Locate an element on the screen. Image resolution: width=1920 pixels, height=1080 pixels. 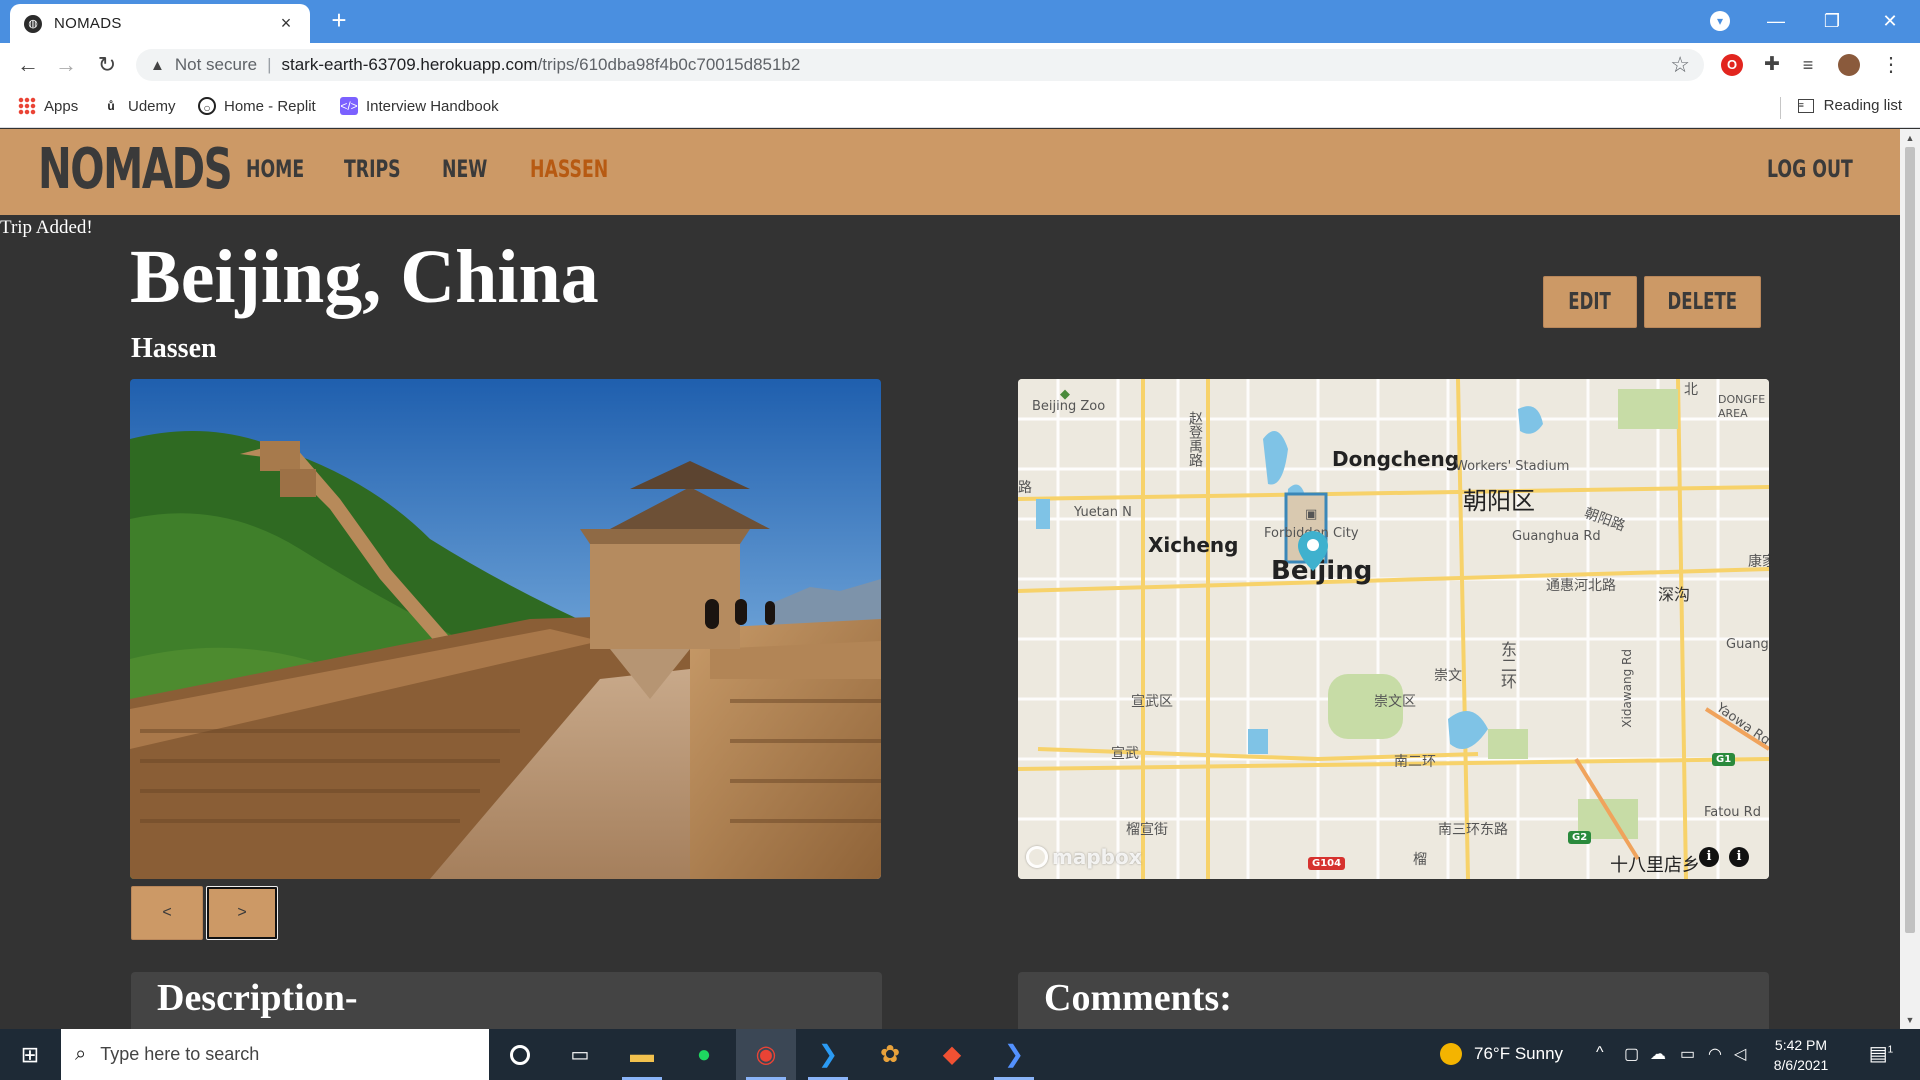
bookmark-interview-handbook: </> Interview Handbook is located at coordinates (419, 106).